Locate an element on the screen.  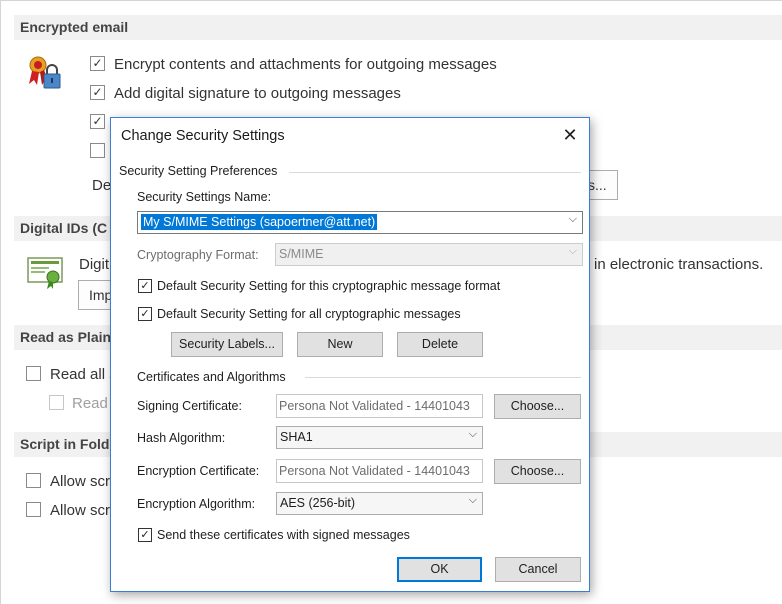
hash-algorithm-label: Hash Algorithm: is located at coordinates (181, 438).